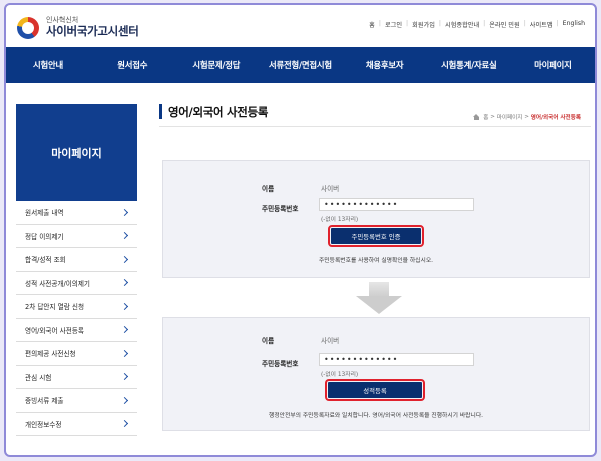  I want to click on home-icon, so click(476, 117).